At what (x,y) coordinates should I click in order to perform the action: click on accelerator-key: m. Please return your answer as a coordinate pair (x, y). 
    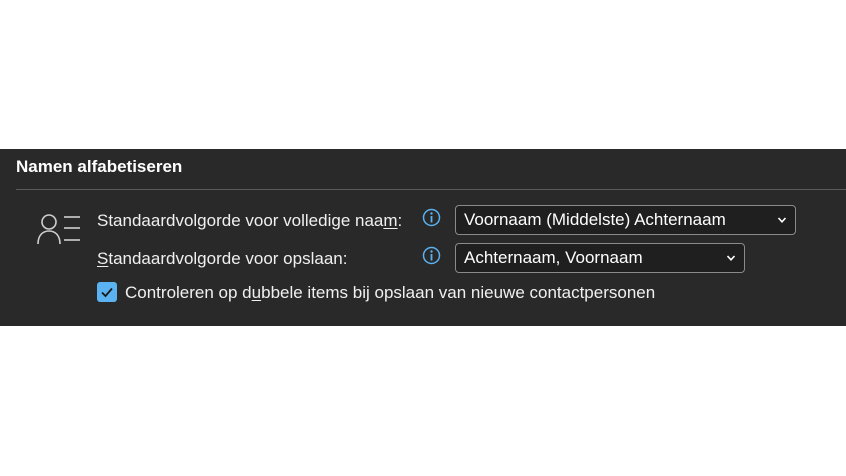
    Looking at the image, I should click on (390, 220).